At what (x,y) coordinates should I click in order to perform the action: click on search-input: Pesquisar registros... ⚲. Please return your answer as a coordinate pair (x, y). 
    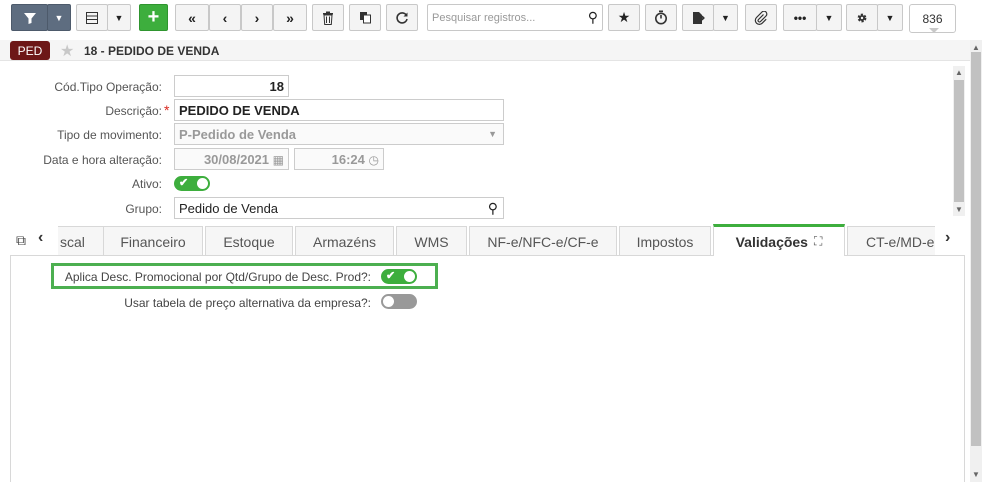
    Looking at the image, I should click on (515, 17).